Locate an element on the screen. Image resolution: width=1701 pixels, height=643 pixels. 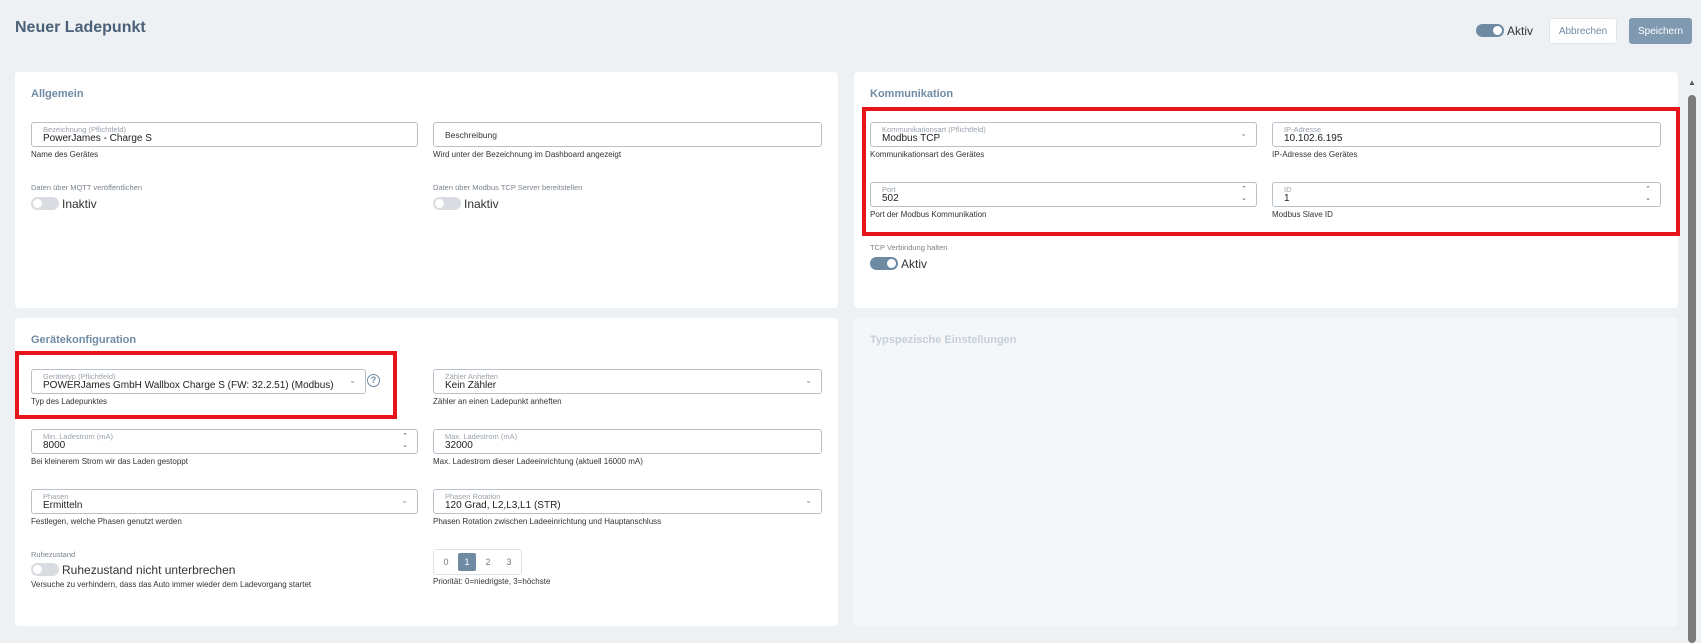
modbus-server-state: Inaktiv is located at coordinates (481, 203).